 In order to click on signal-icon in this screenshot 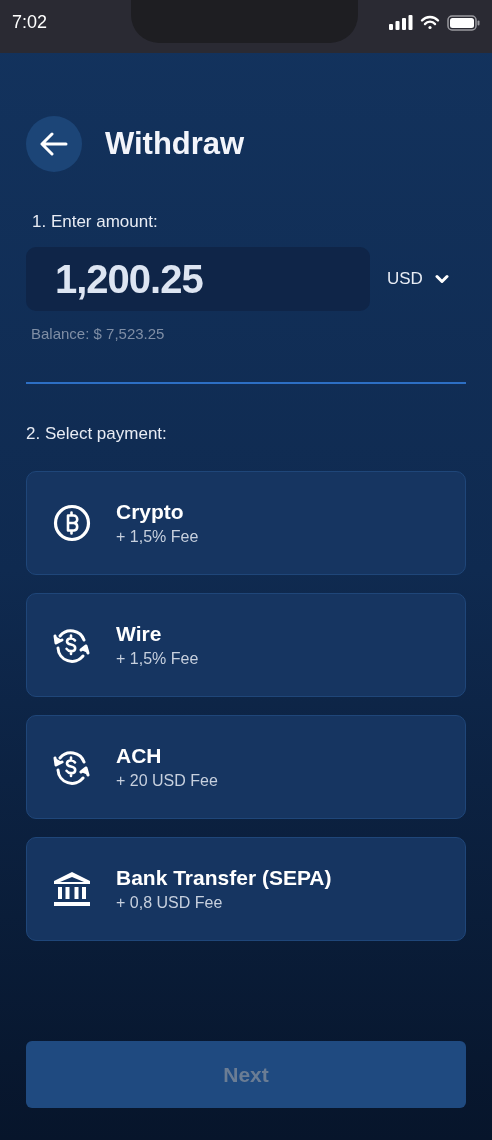, I will do `click(401, 22)`.